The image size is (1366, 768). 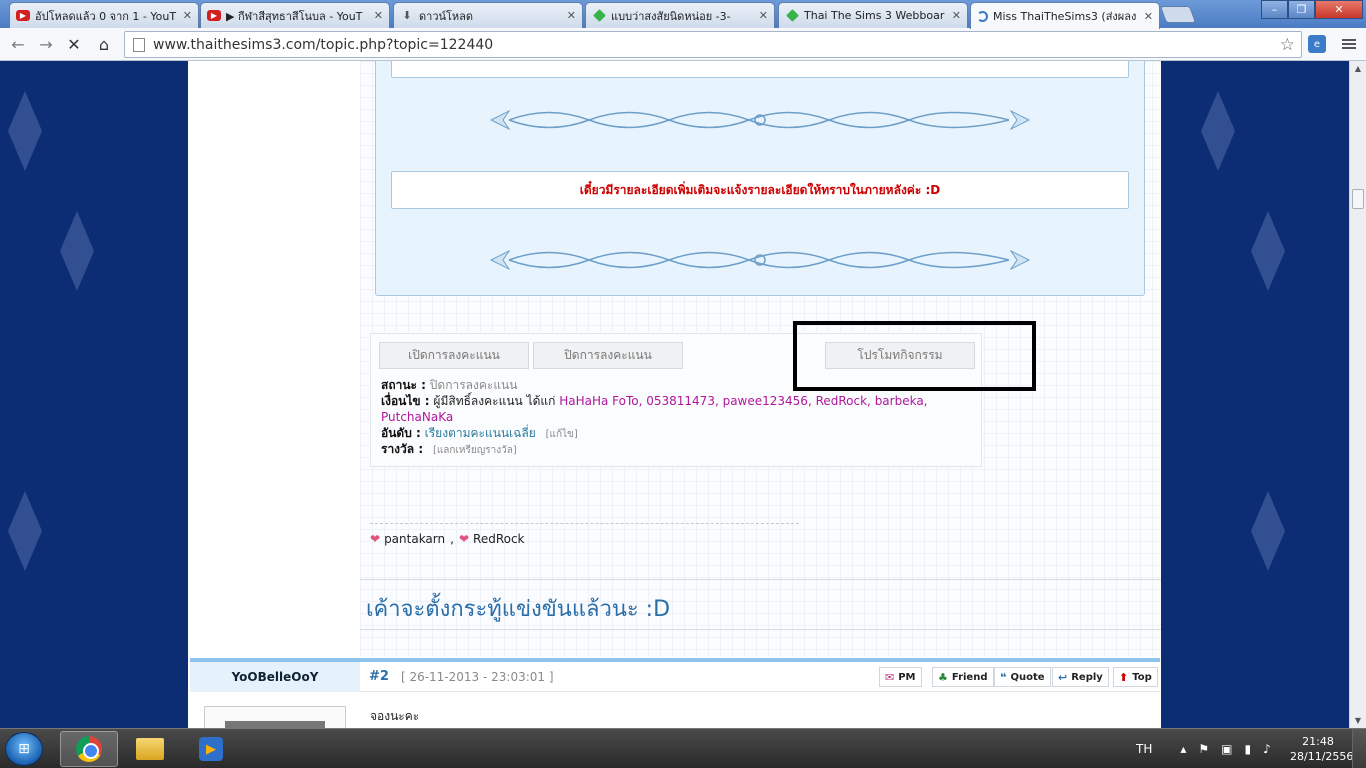 I want to click on reply-body-area, so click(x=760, y=710).